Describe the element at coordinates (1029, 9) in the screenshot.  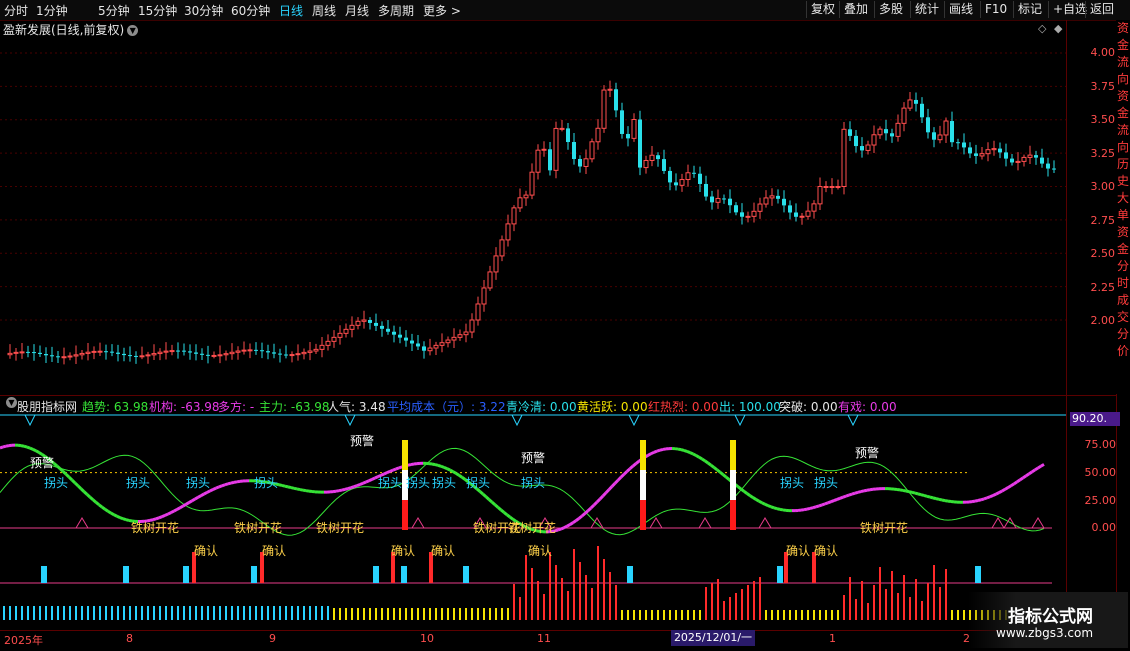
I see `mark-button: 标记` at that location.